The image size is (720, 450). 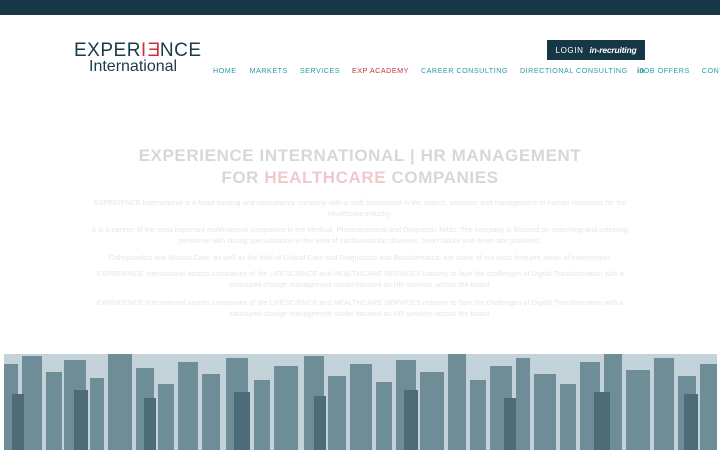 I want to click on top-bar, so click(x=360, y=7).